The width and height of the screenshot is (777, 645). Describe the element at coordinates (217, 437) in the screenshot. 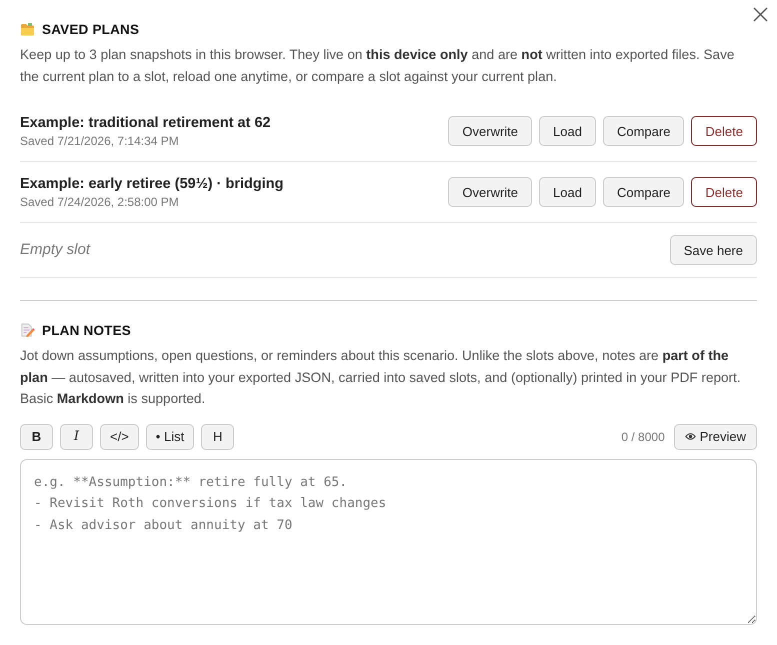

I see `format-button: H` at that location.